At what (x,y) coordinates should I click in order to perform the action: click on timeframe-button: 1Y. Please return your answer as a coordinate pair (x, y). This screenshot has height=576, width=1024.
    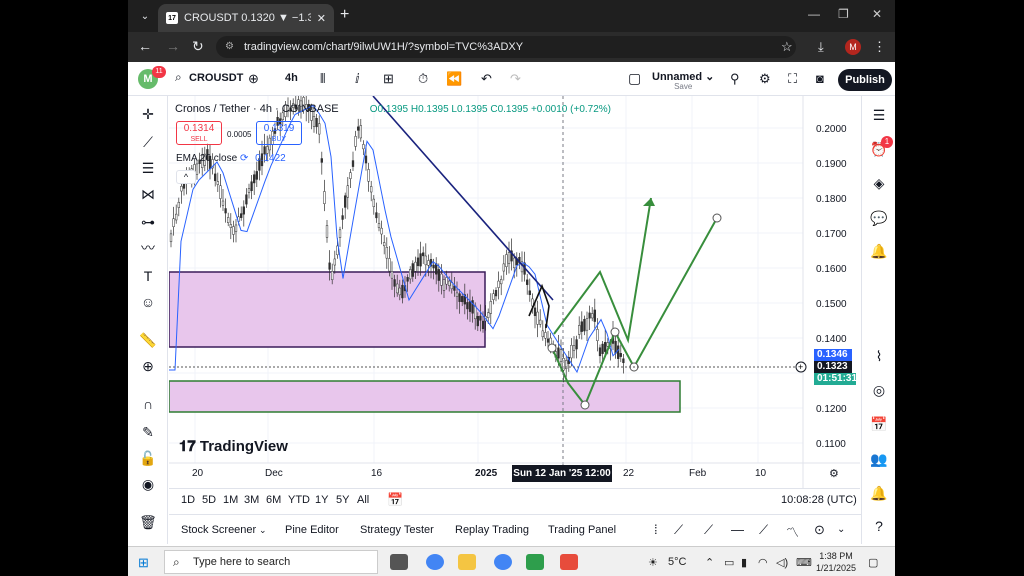
    Looking at the image, I should click on (321, 500).